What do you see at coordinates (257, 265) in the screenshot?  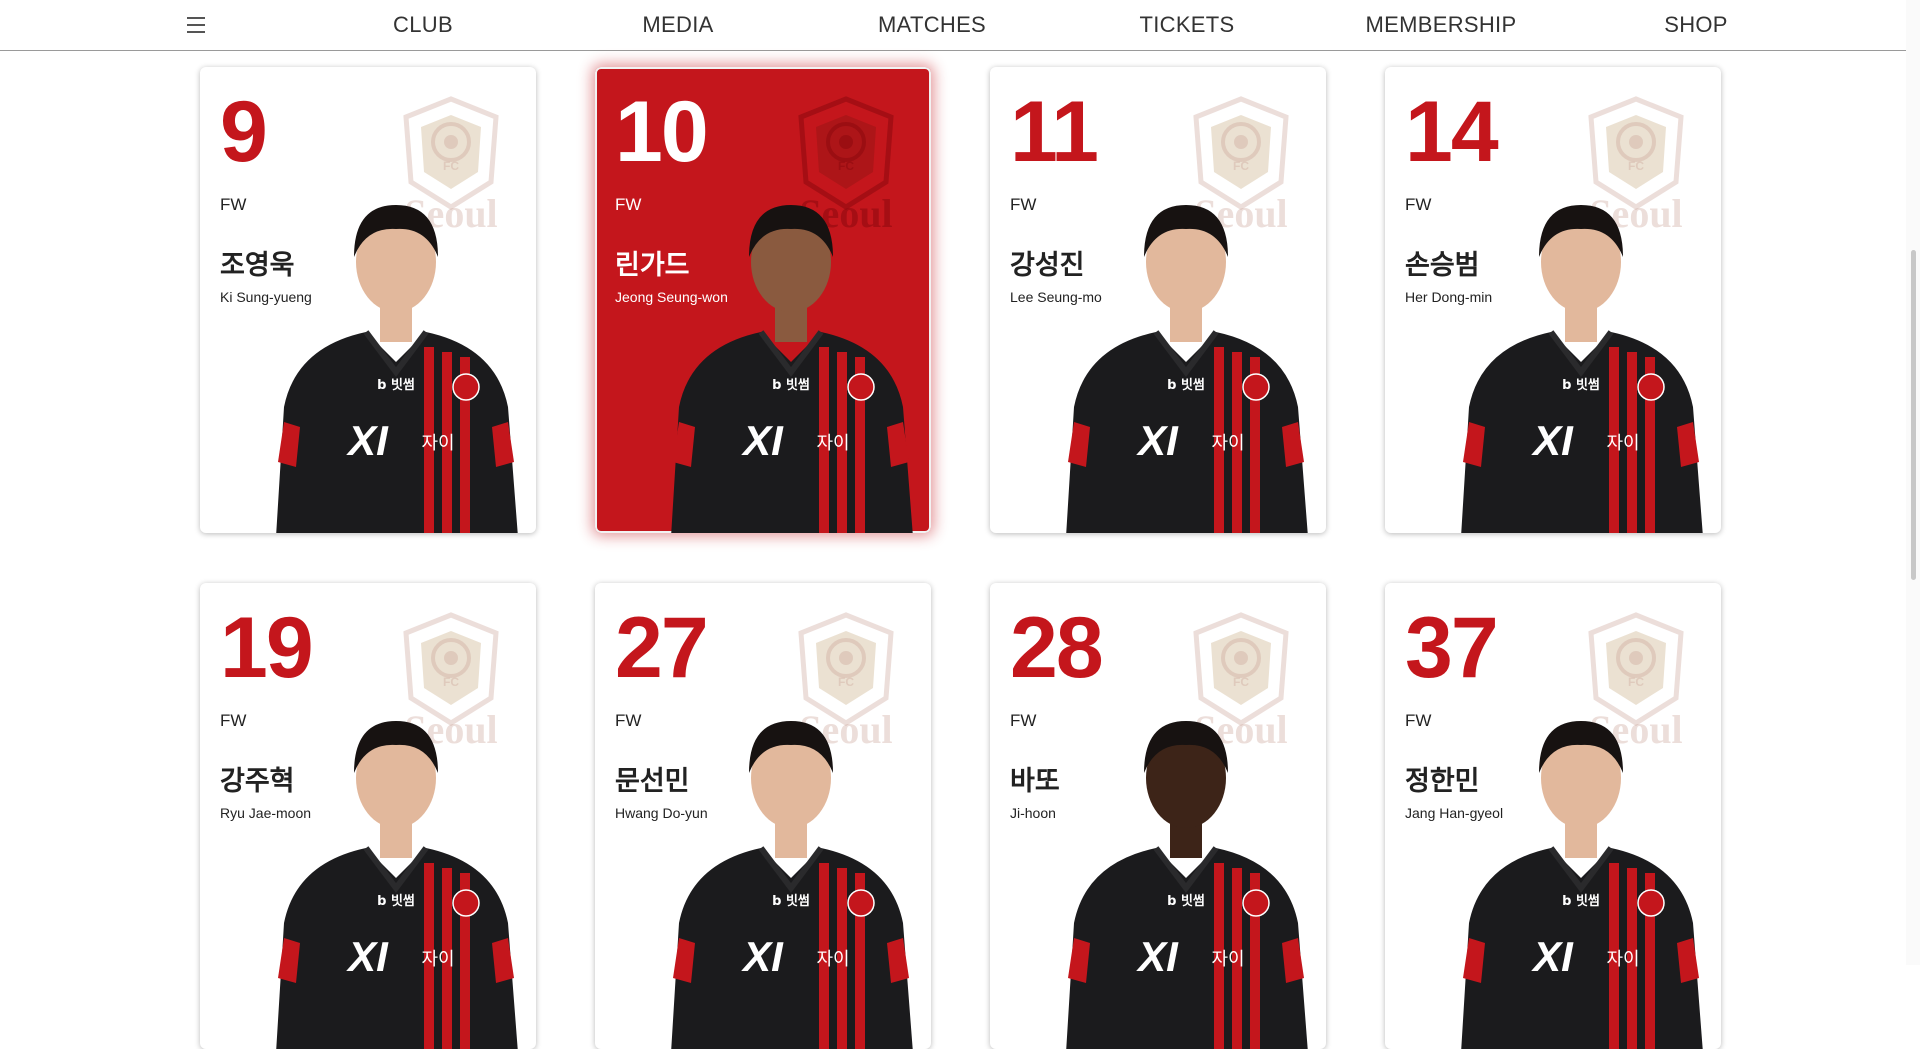 I see `player-name-korean: 조영욱` at bounding box center [257, 265].